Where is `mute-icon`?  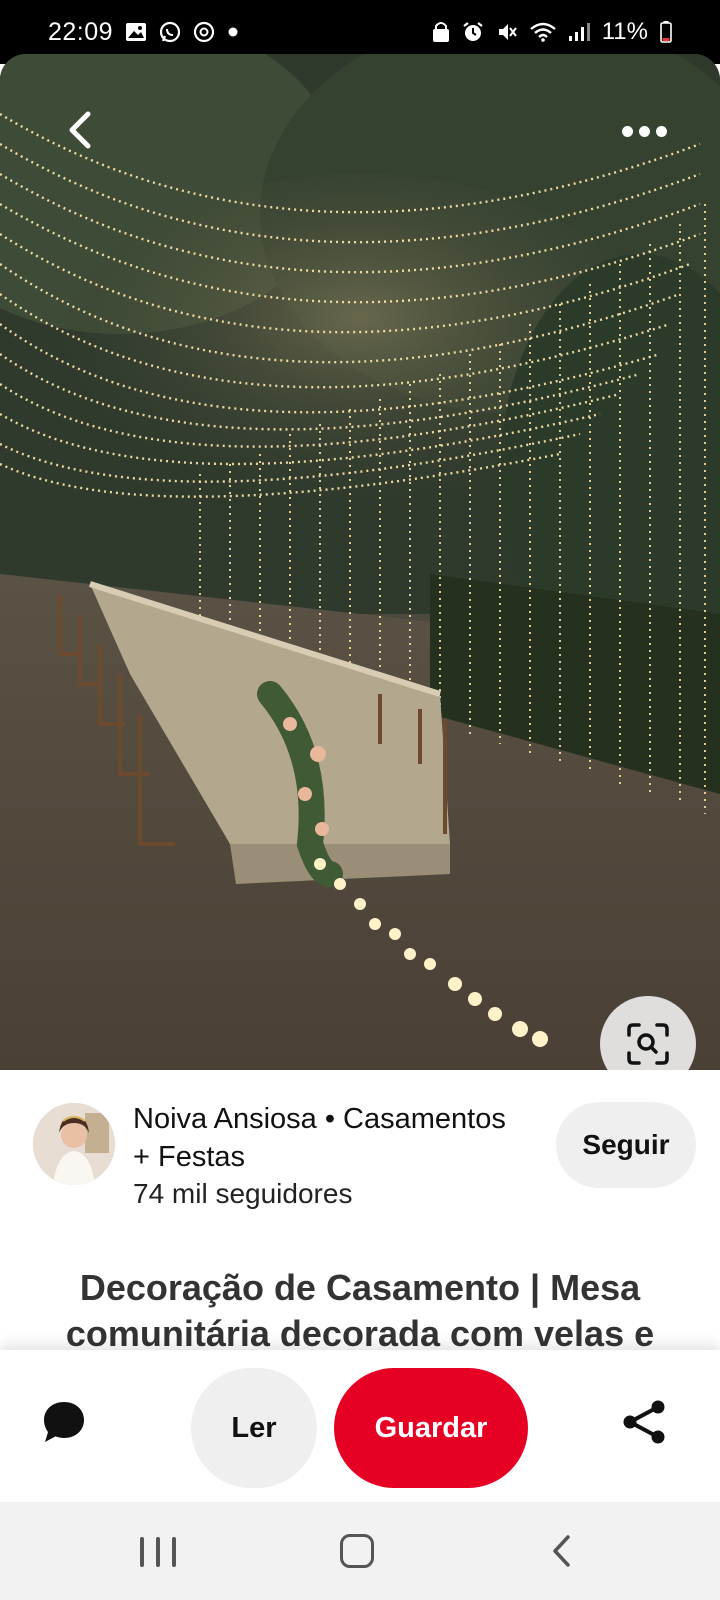
mute-icon is located at coordinates (507, 32).